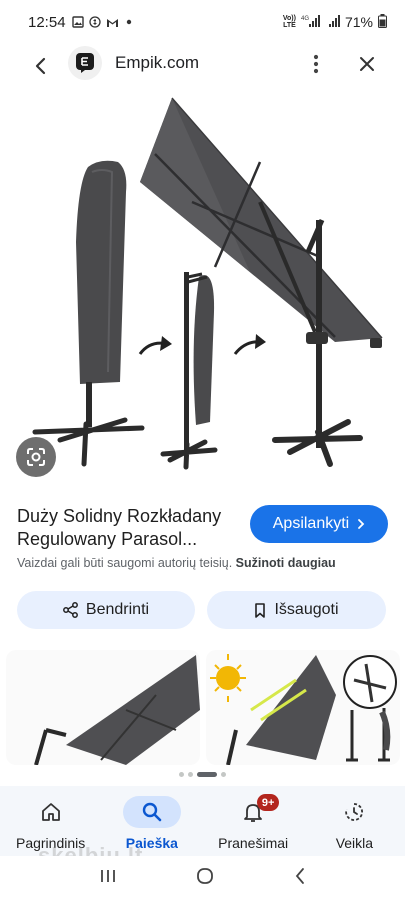 This screenshot has height=900, width=405. I want to click on activity-icon, so click(354, 812).